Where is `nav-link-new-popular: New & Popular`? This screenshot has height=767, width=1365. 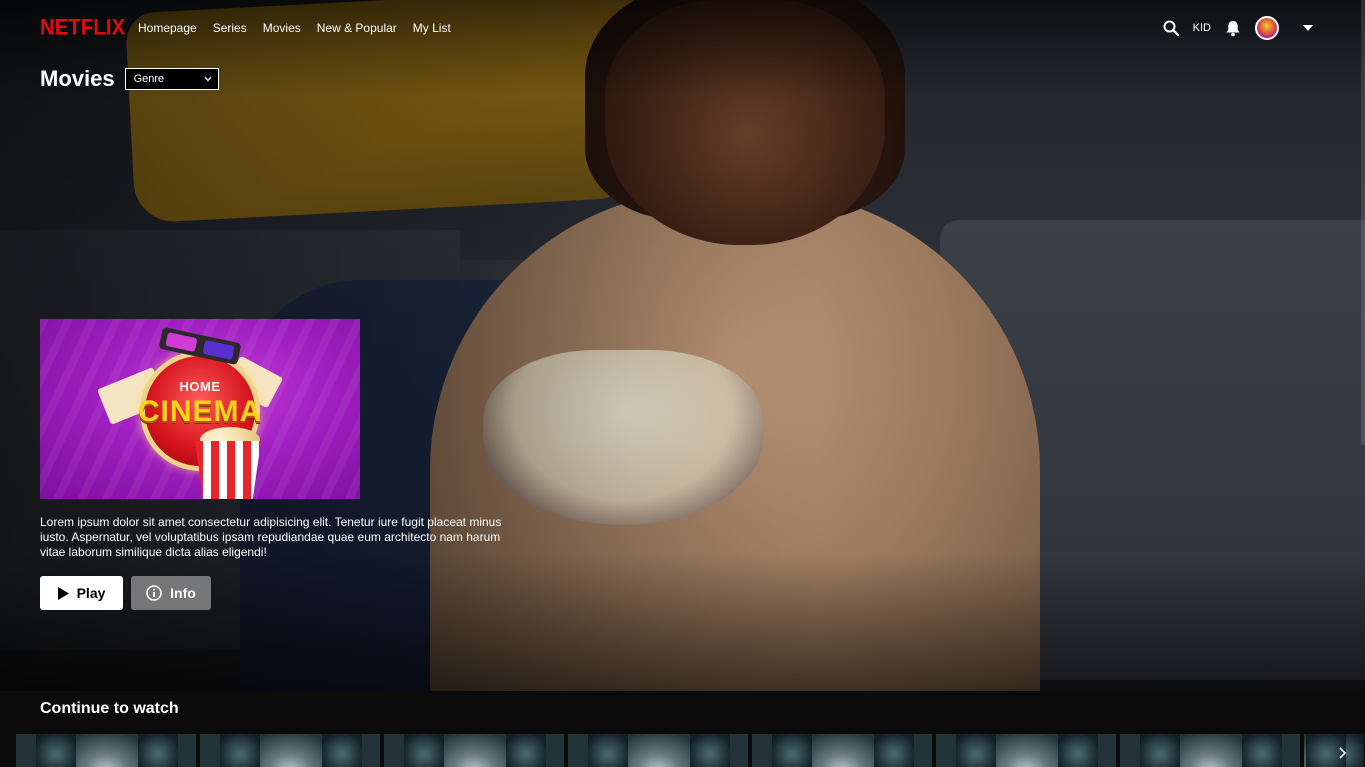
nav-link-new-popular: New & Popular is located at coordinates (357, 28).